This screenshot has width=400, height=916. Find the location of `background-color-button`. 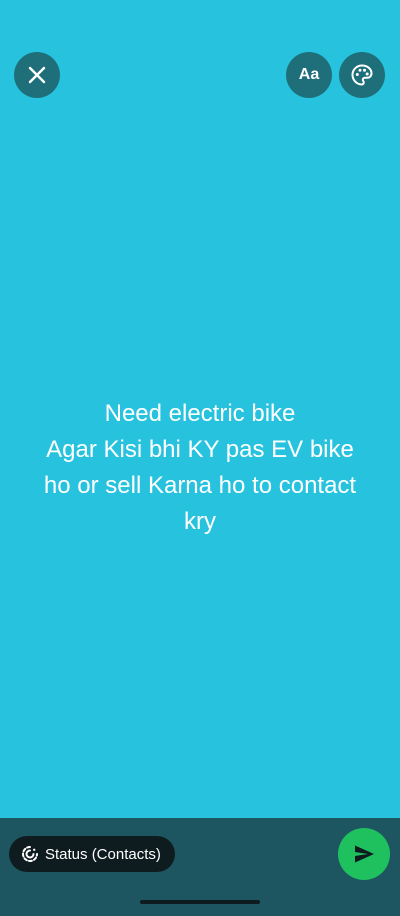

background-color-button is located at coordinates (362, 75).